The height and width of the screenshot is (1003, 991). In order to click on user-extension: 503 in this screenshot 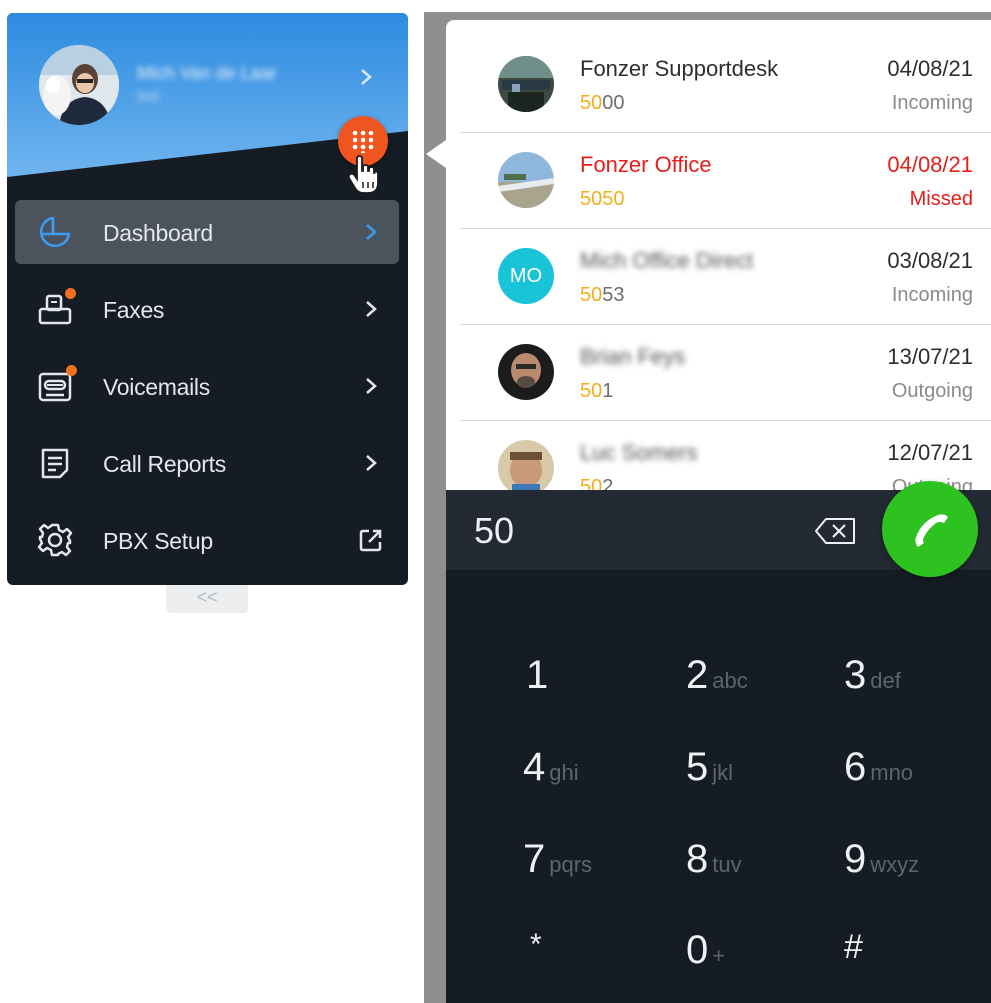, I will do `click(148, 96)`.